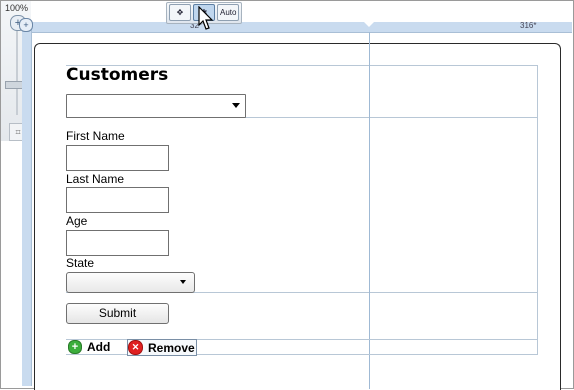 Image resolution: width=574 pixels, height=390 pixels. Describe the element at coordinates (206, 18) in the screenshot. I see `mouse-cursor-icon` at that location.